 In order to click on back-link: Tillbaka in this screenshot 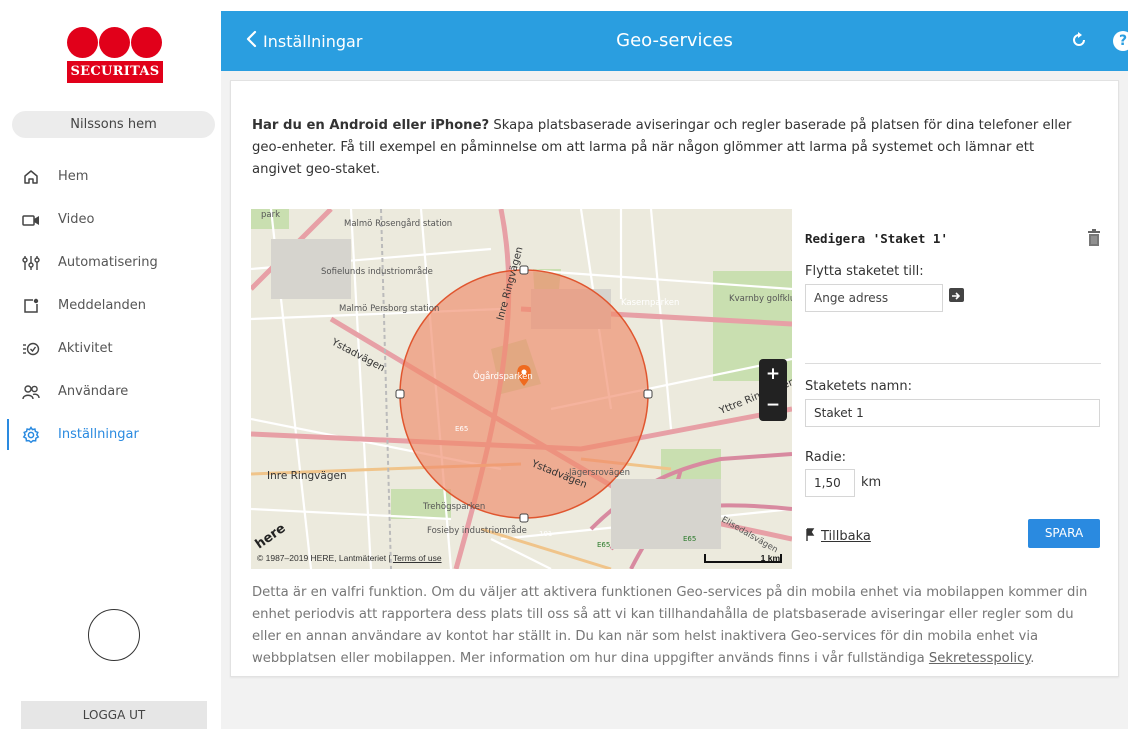, I will do `click(838, 536)`.